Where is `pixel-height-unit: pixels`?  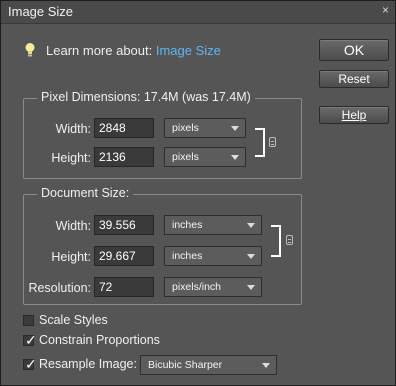 pixel-height-unit: pixels is located at coordinates (185, 157).